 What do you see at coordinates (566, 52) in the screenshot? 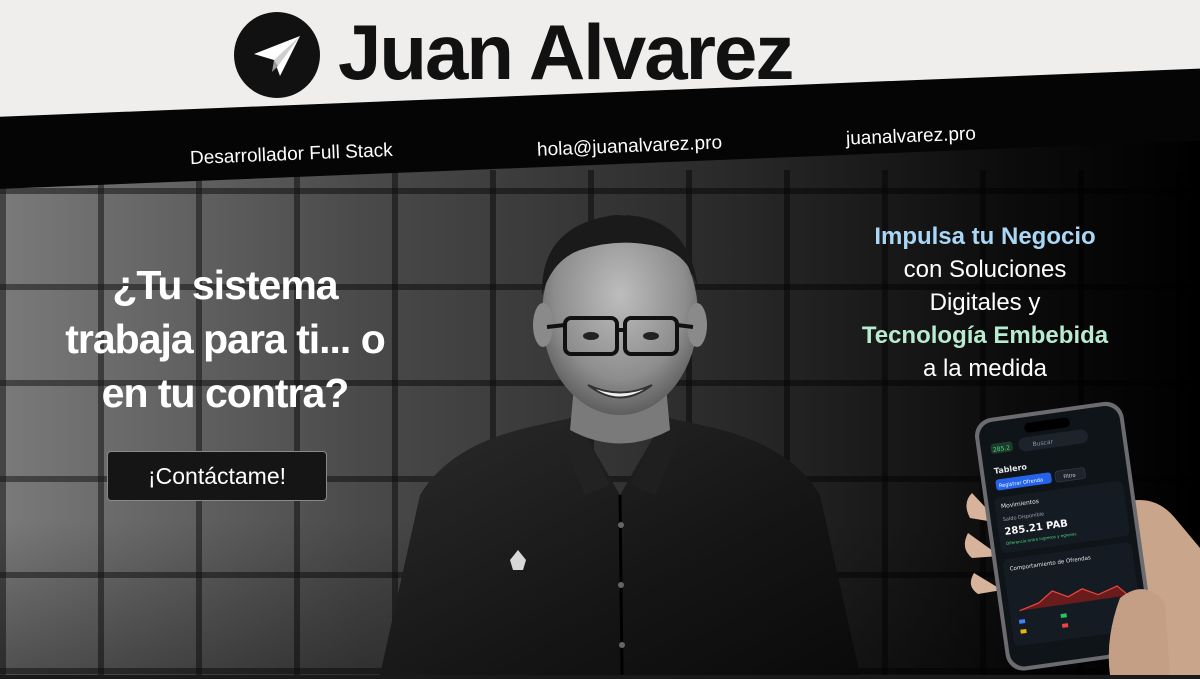
I see `page-title: Juan Alvarez` at bounding box center [566, 52].